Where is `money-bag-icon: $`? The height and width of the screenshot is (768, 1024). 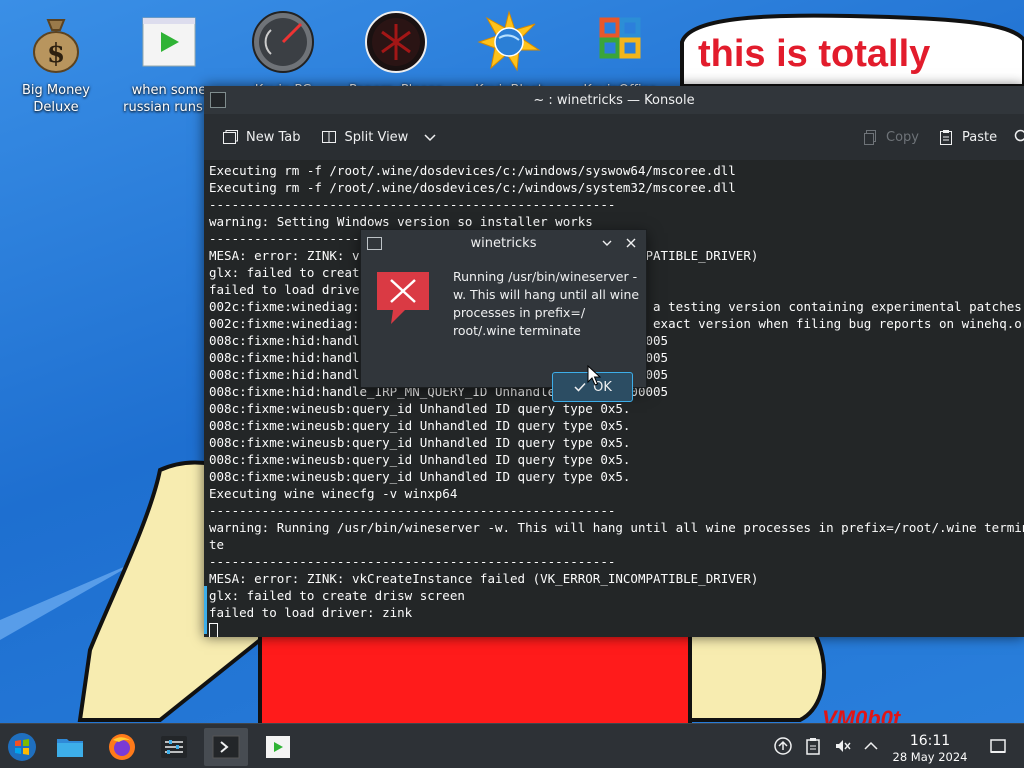
money-bag-icon: $ is located at coordinates (56, 46).